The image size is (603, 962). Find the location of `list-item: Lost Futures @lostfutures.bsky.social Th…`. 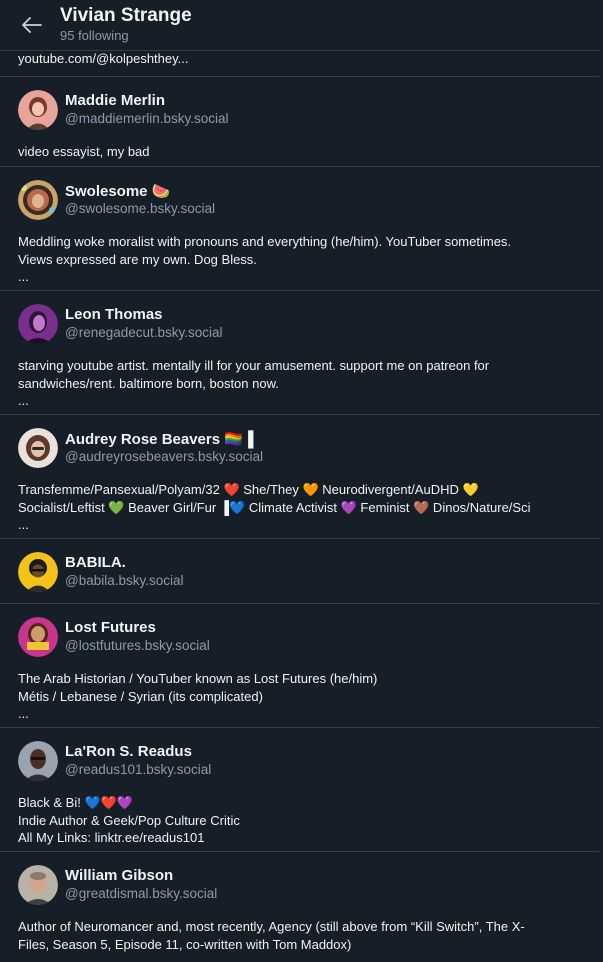

list-item: Lost Futures @lostfutures.bsky.social Th… is located at coordinates (299, 666).